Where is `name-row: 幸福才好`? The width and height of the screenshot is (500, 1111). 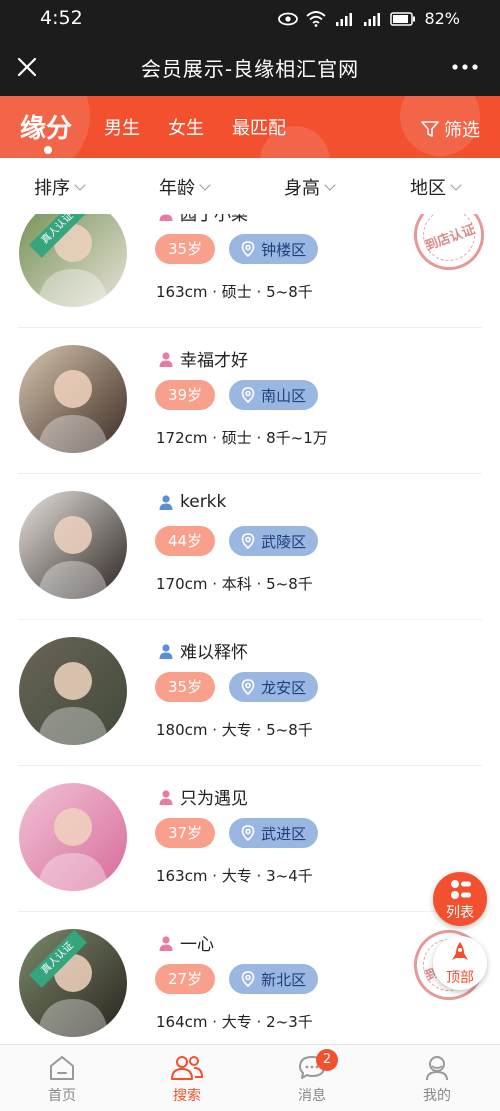 name-row: 幸福才好 is located at coordinates (203, 358).